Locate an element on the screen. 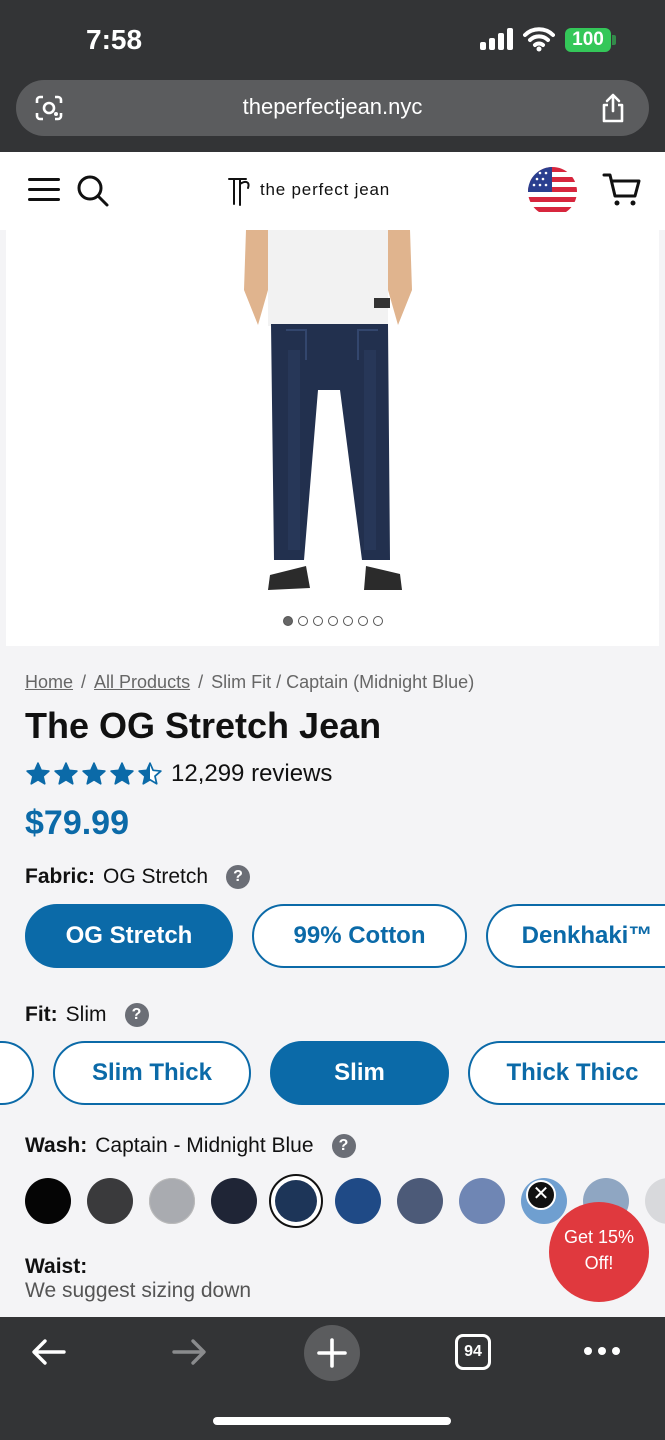 The height and width of the screenshot is (1440, 665). wash-label: Wash: is located at coordinates (56, 1145).